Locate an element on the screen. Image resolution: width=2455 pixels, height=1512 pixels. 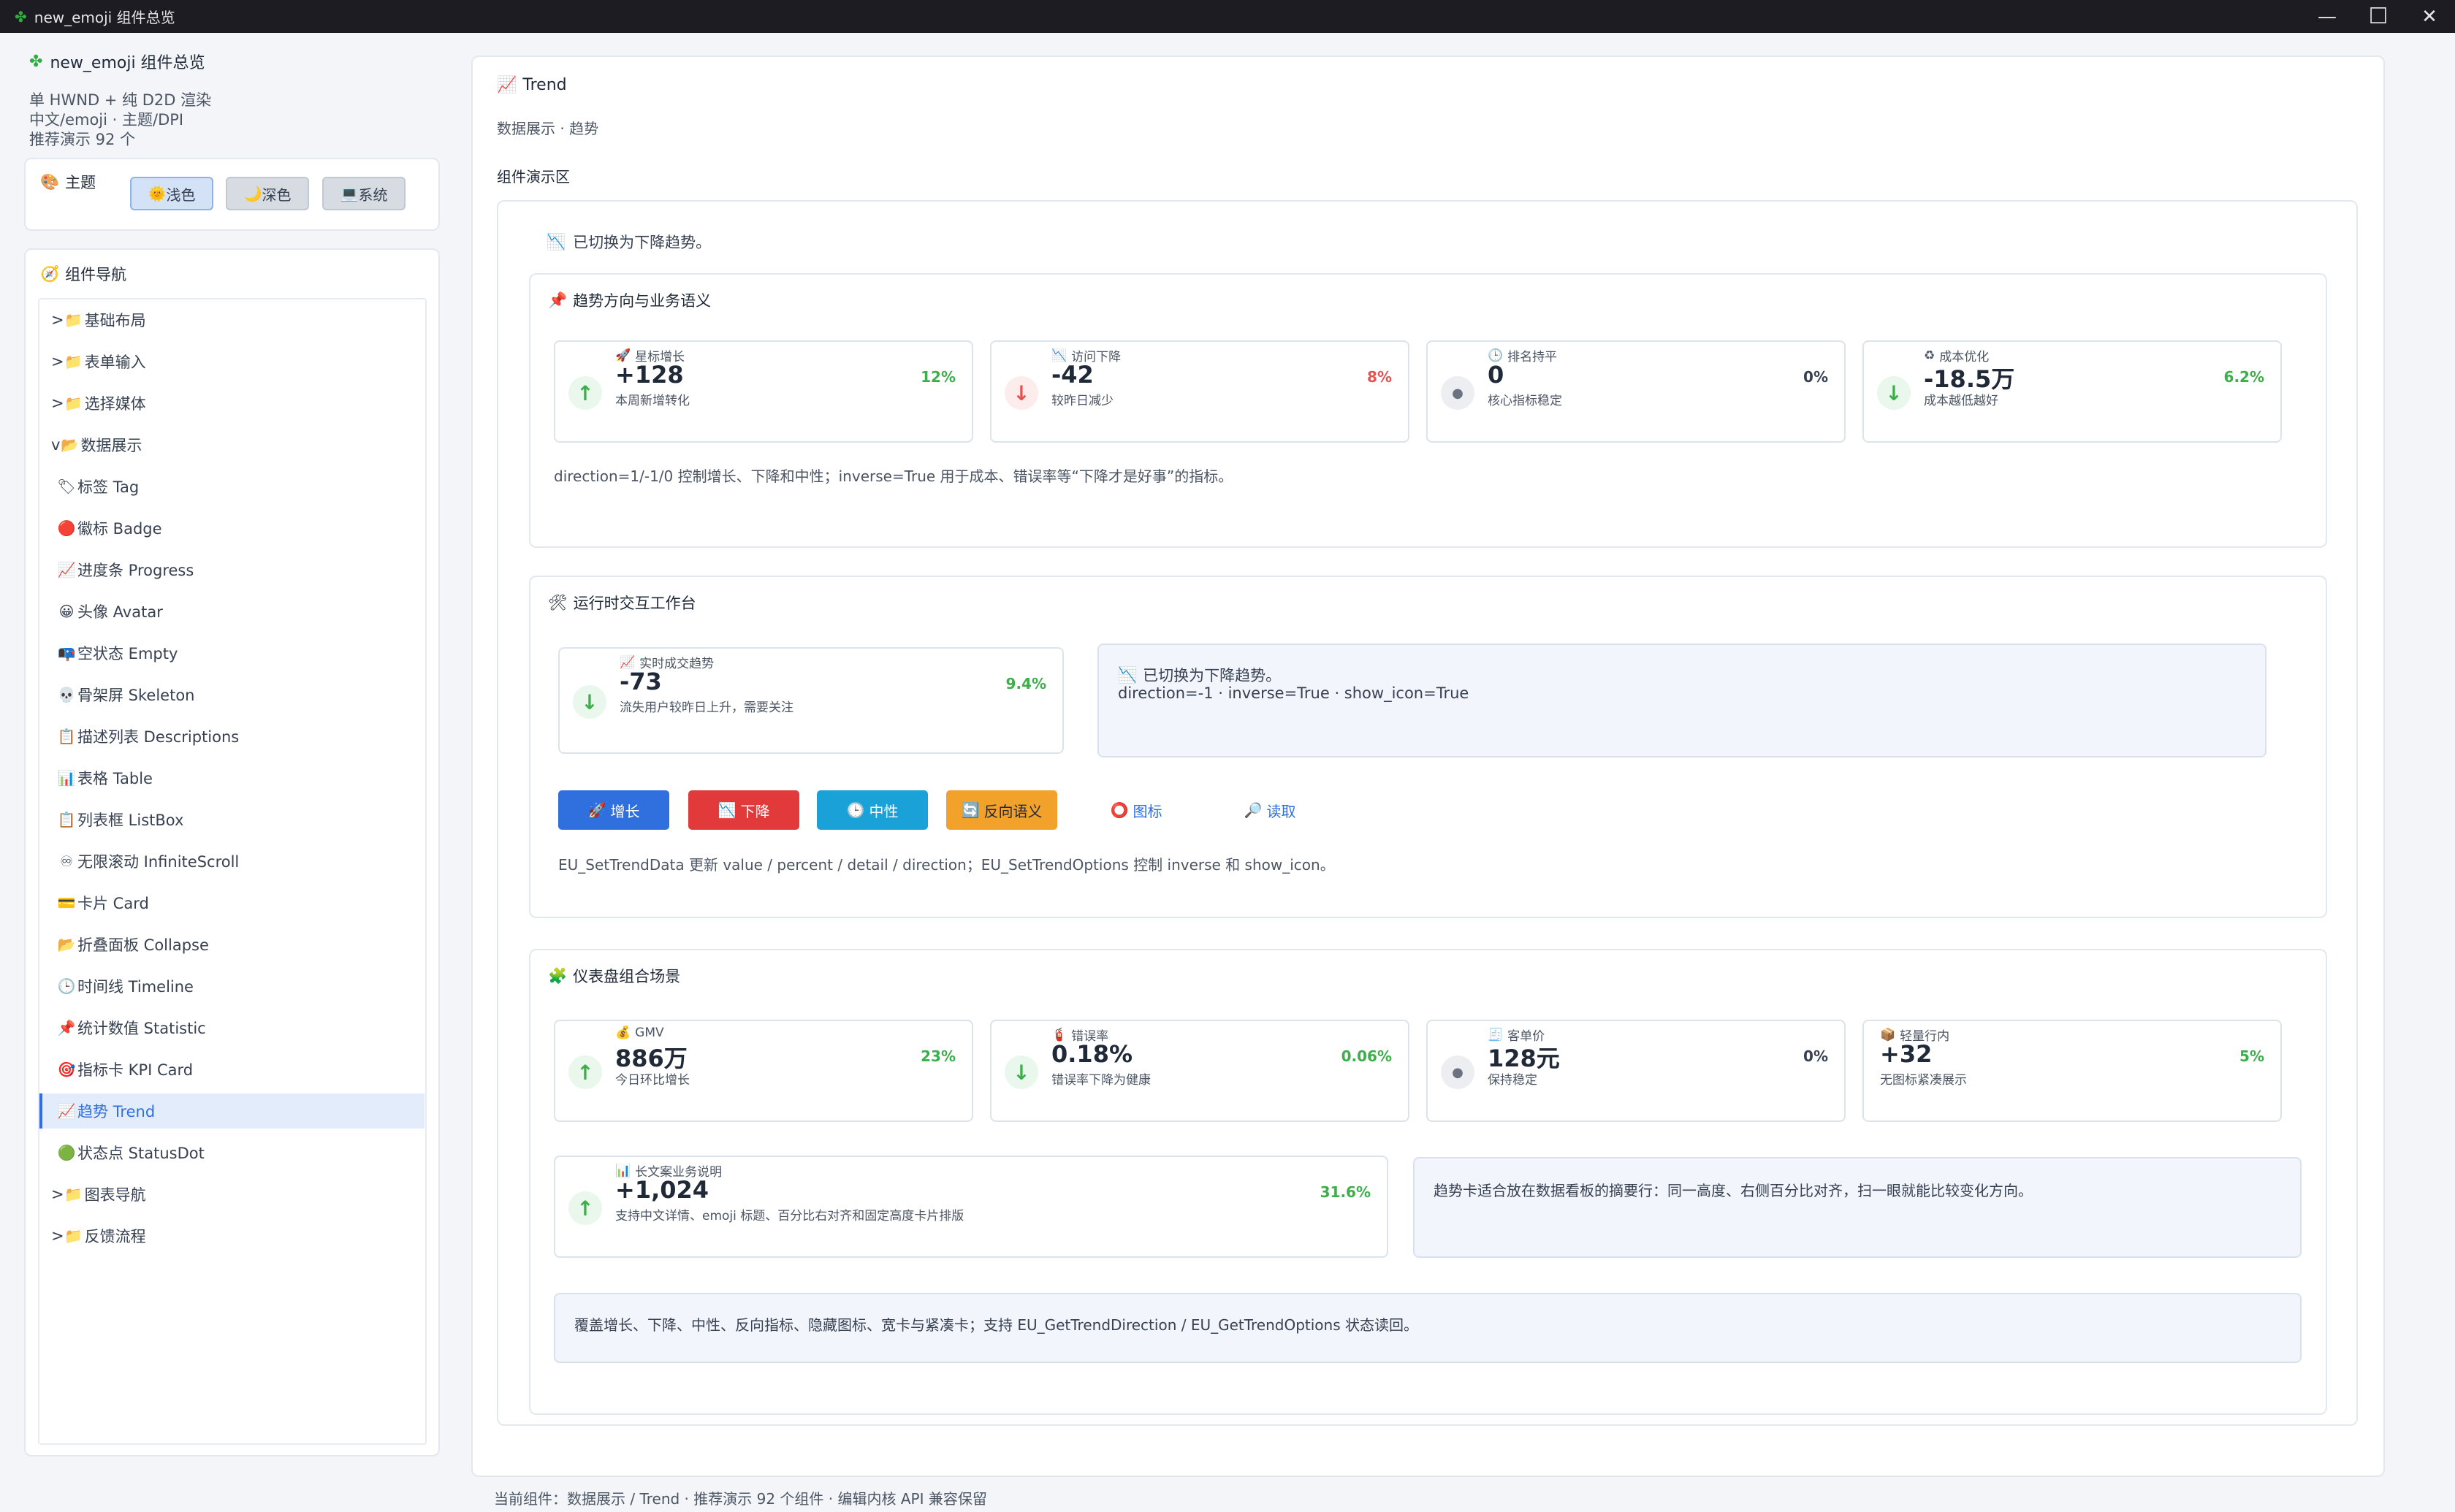
nav-item-label: 图表导航 is located at coordinates (115, 1195).